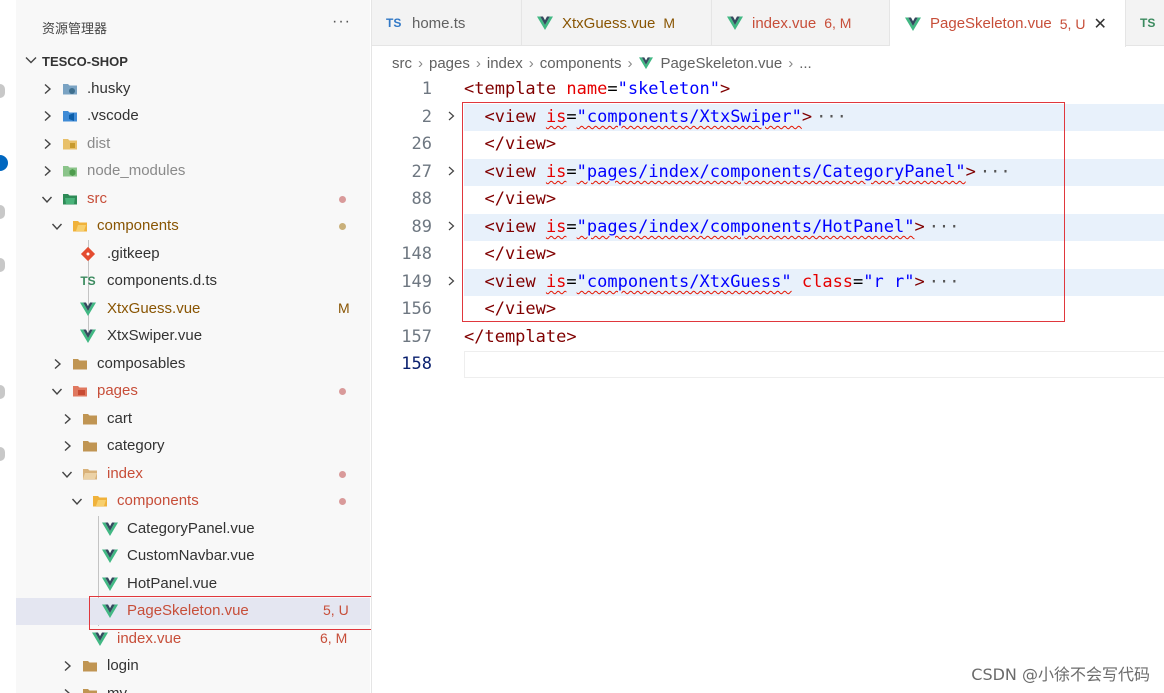  I want to click on tree-item-dist: dist, so click(193, 144).